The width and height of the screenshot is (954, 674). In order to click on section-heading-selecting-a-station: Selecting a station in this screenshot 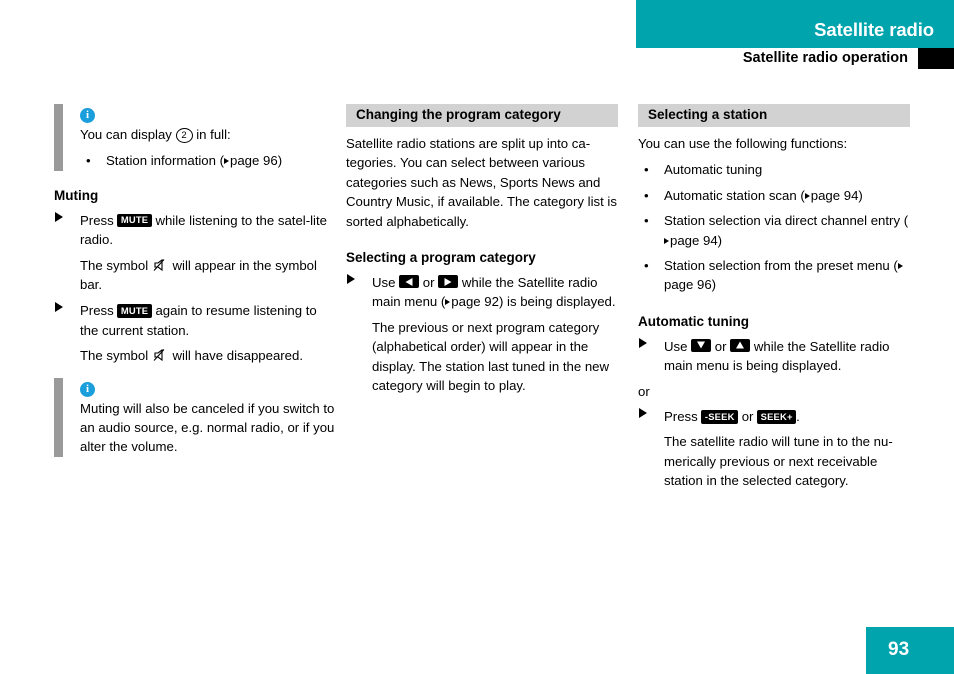, I will do `click(774, 115)`.